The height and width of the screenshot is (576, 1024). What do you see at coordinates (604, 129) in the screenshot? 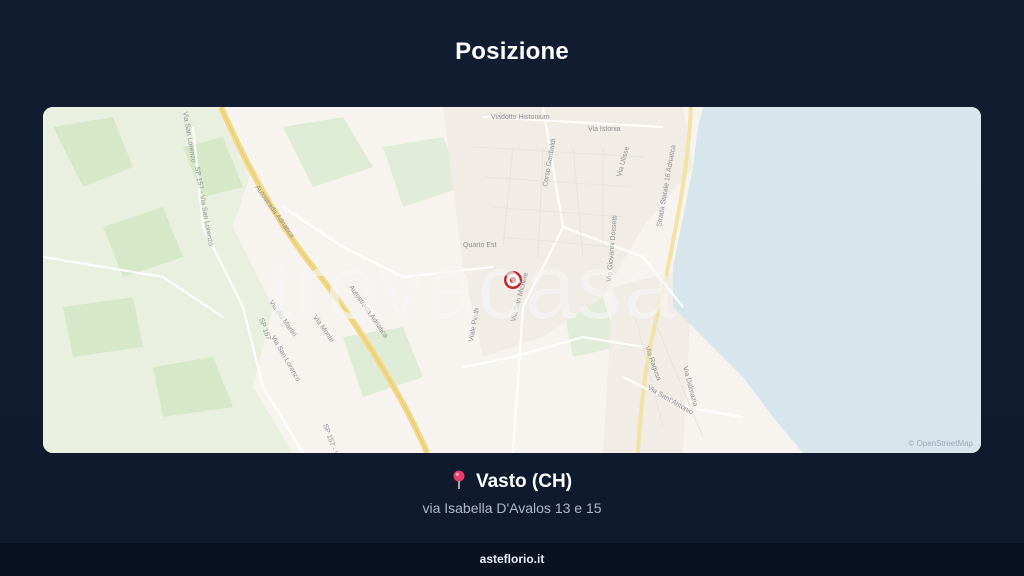
I see `street-label: Via Istonia` at bounding box center [604, 129].